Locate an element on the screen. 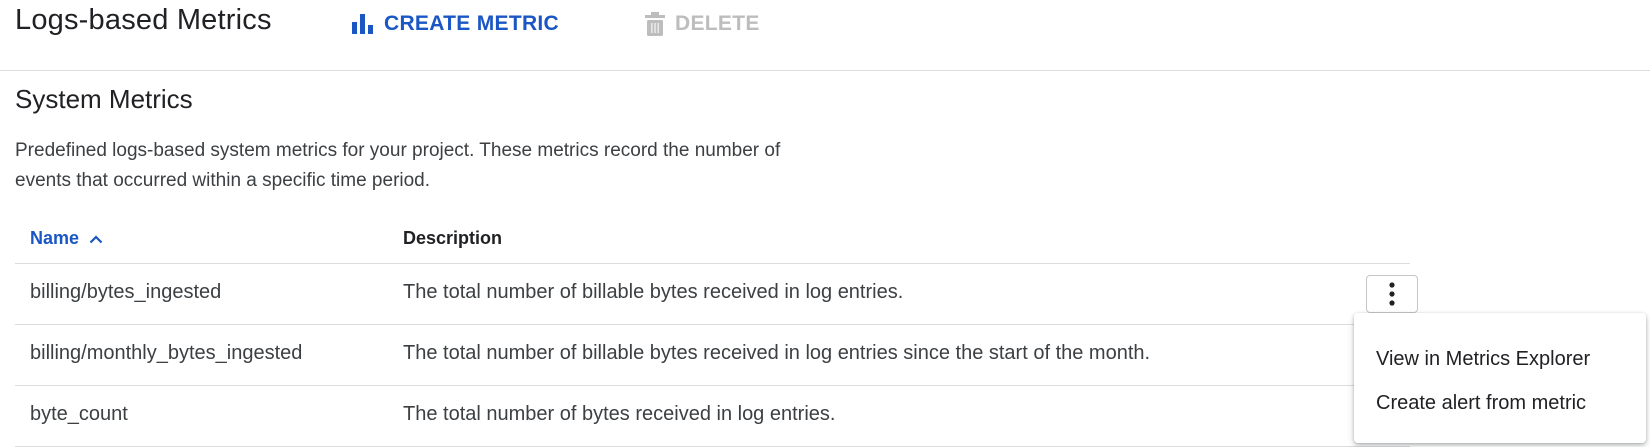 The width and height of the screenshot is (1650, 447). menu-item-create-alert: Create alert from metric is located at coordinates (1500, 403).